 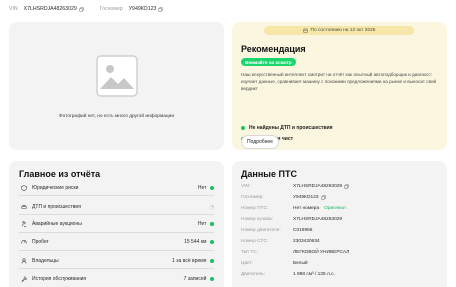 What do you see at coordinates (24, 242) in the screenshot?
I see `speedometer-icon` at bounding box center [24, 242].